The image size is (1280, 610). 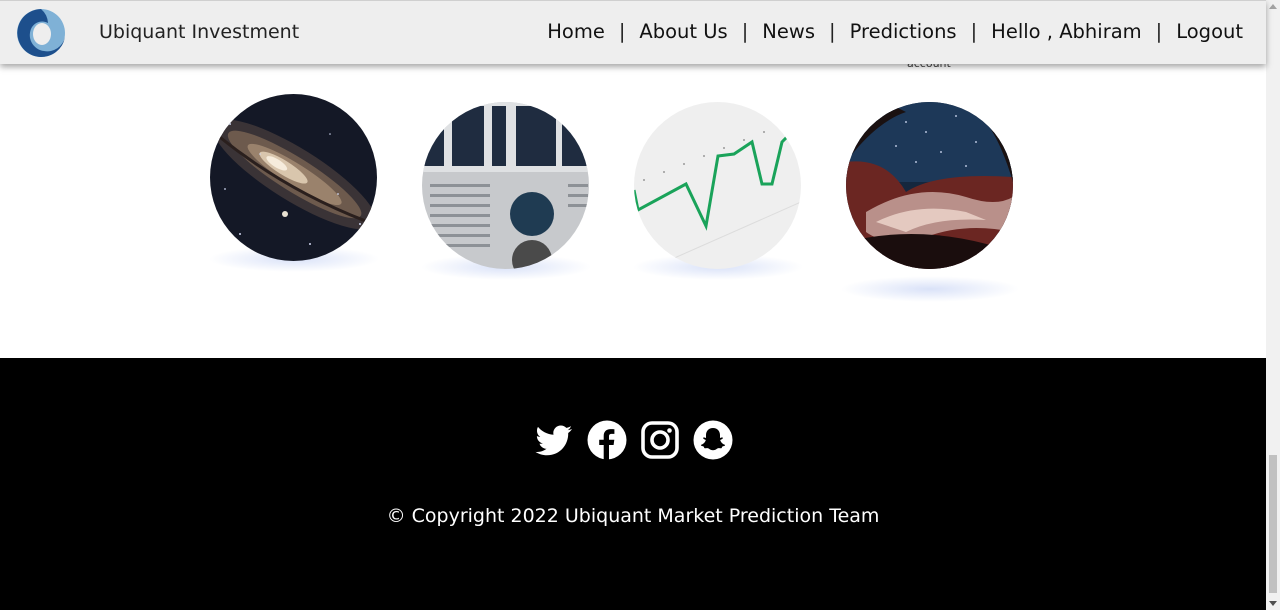 I want to click on brand-name: Ubiquant Investment, so click(x=199, y=32).